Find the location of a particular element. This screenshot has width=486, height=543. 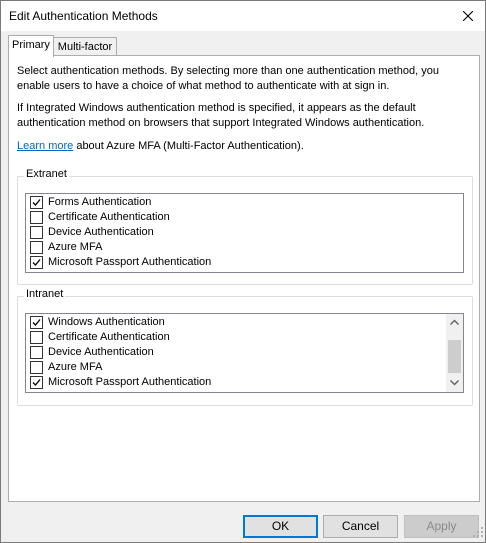

resize-grip-icon is located at coordinates (478, 533).